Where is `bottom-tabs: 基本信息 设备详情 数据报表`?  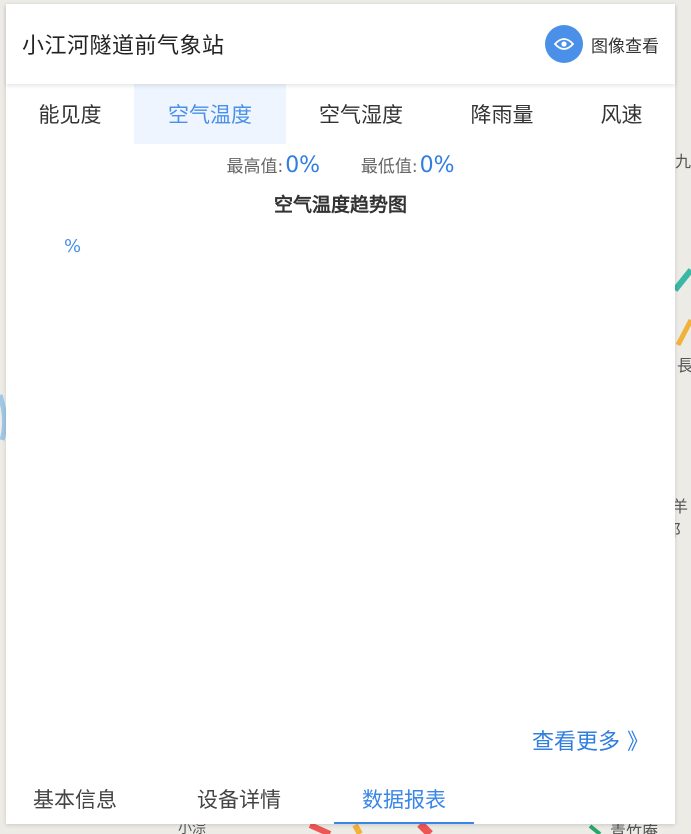 bottom-tabs: 基本信息 设备详情 数据报表 is located at coordinates (340, 799).